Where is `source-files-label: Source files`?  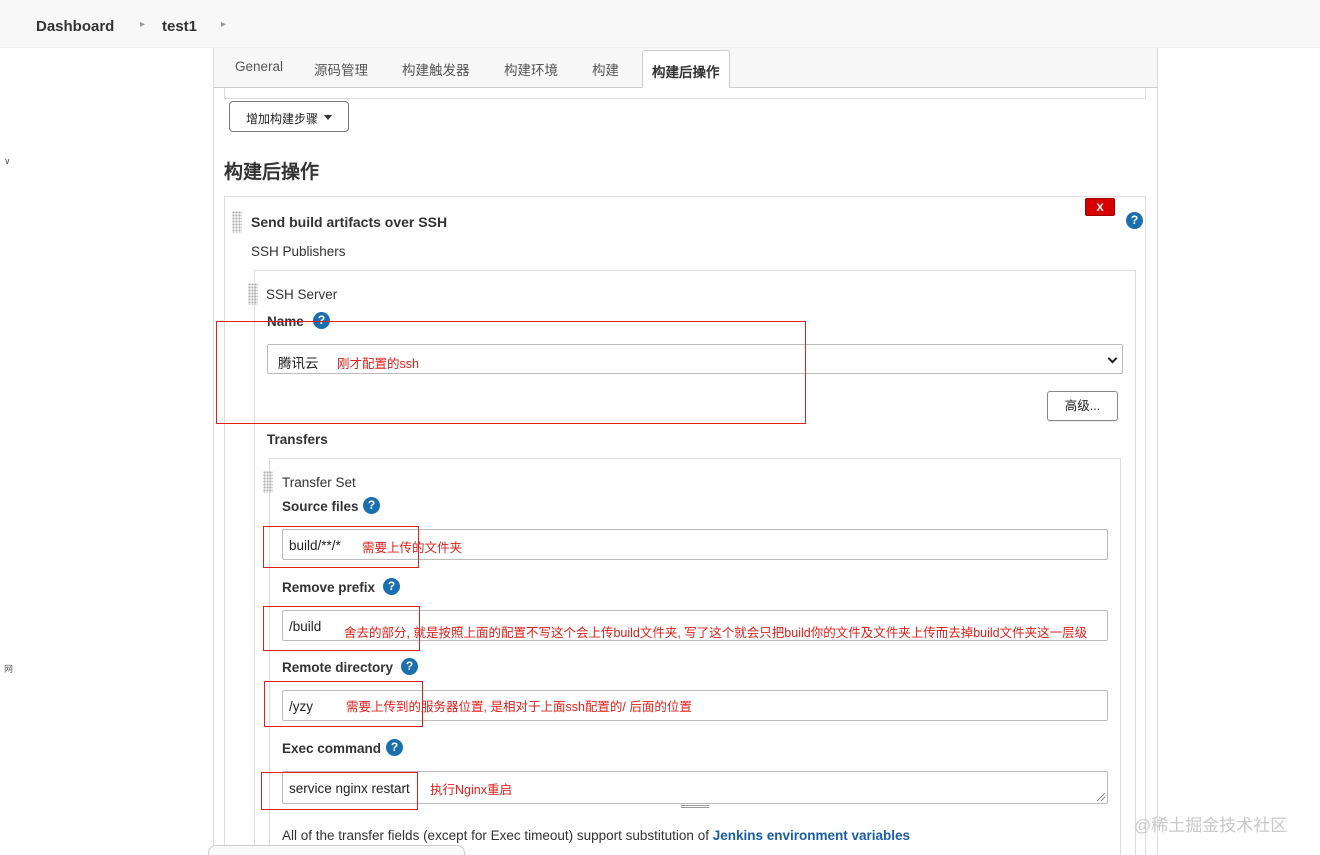 source-files-label: Source files is located at coordinates (320, 506).